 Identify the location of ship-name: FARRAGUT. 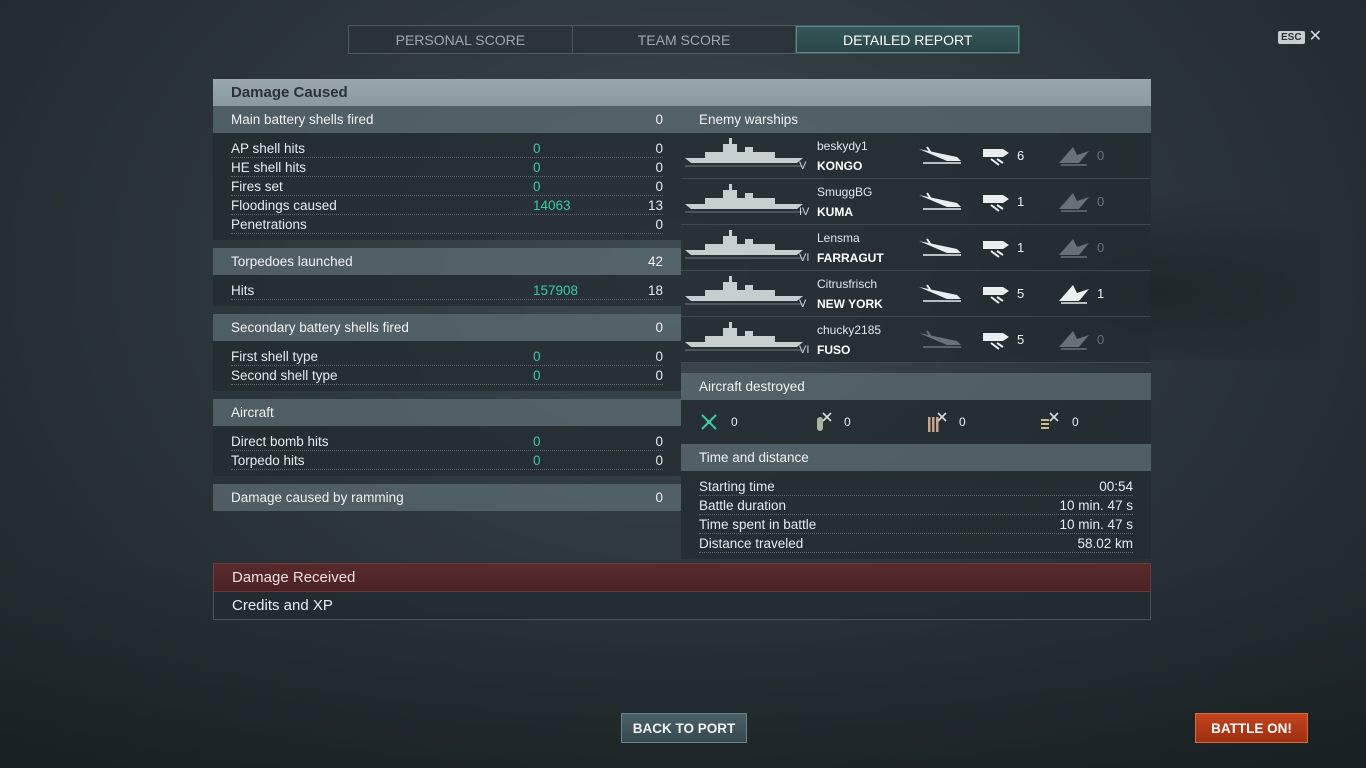
(850, 257).